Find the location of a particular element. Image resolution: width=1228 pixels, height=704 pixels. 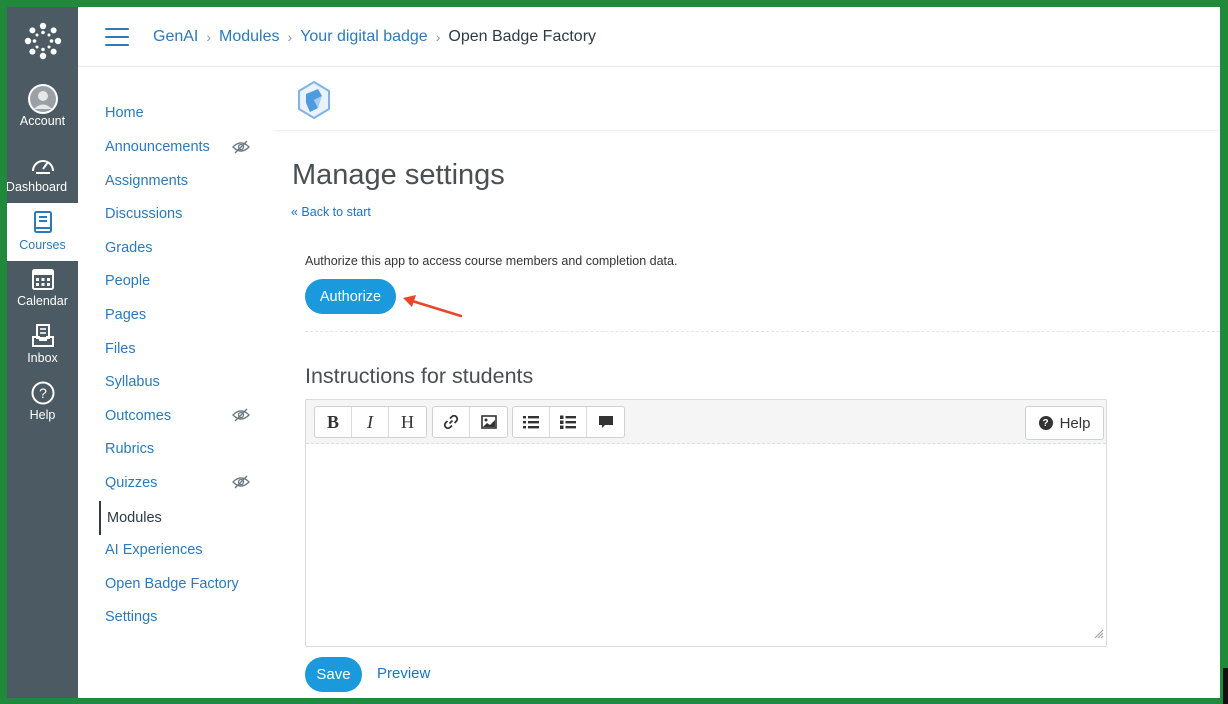

dashboard-icon is located at coordinates (42, 165).